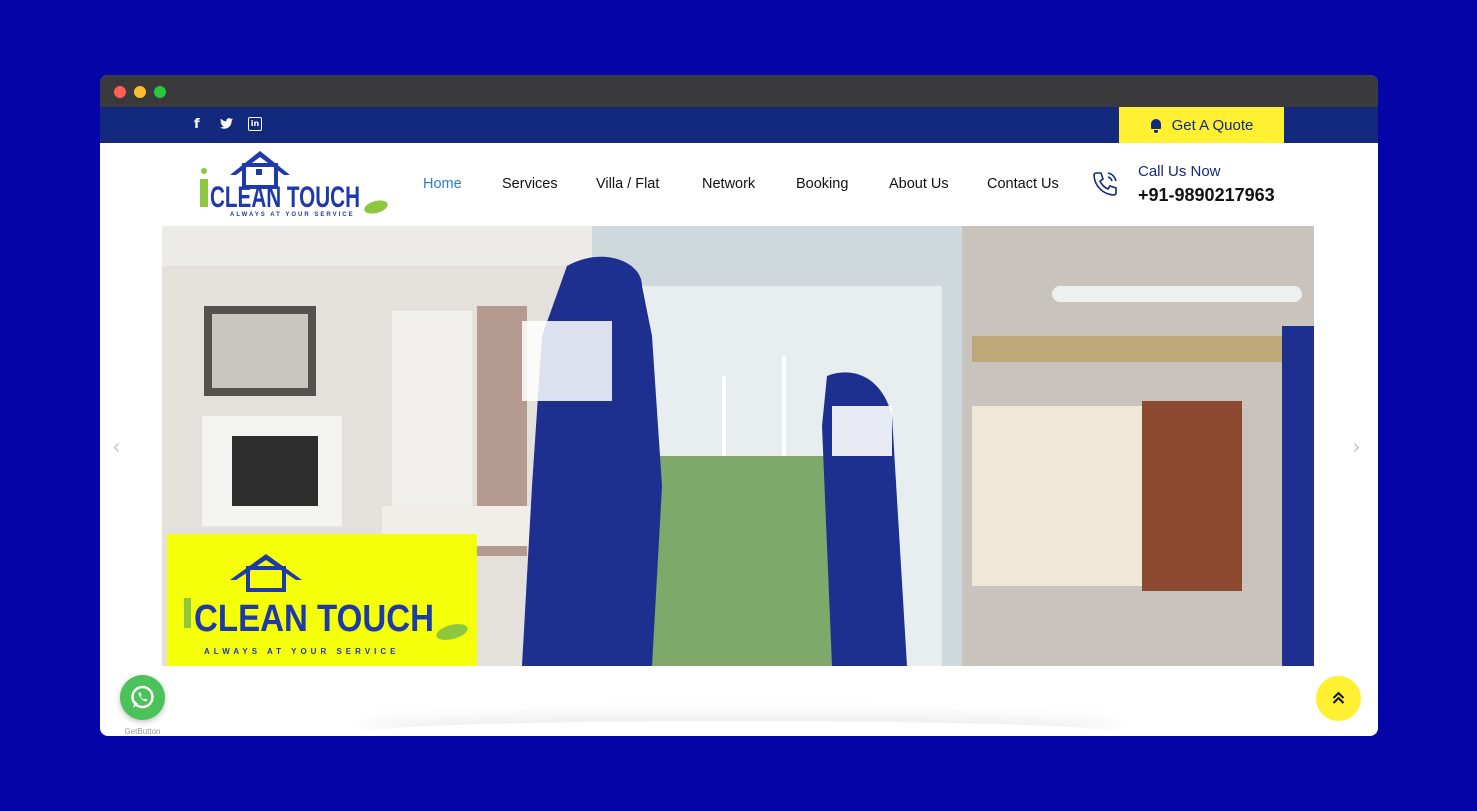 This screenshot has height=811, width=1477. Describe the element at coordinates (739, 91) in the screenshot. I see `window-titlebar` at that location.